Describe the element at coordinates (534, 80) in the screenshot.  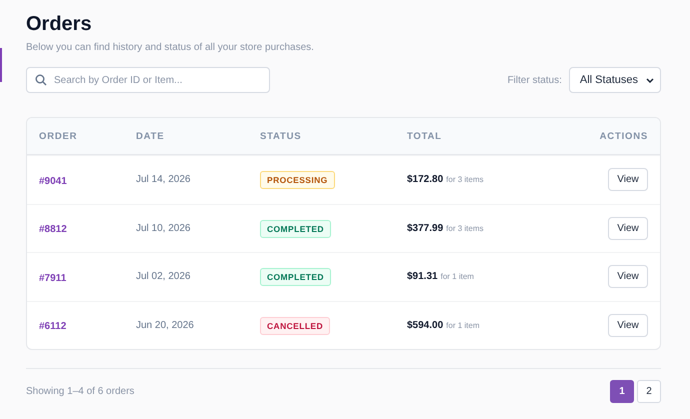
I see `filter-label: Filter status:` at that location.